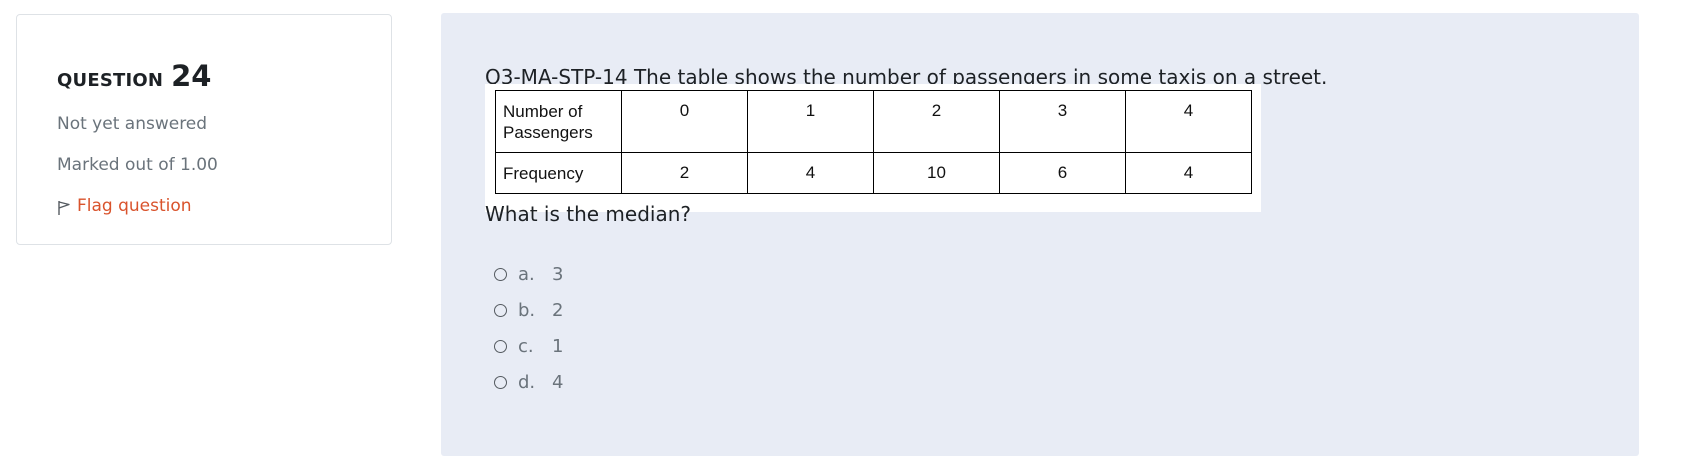 This screenshot has width=1704, height=475. I want to click on table-row-header: Frequency, so click(558, 173).